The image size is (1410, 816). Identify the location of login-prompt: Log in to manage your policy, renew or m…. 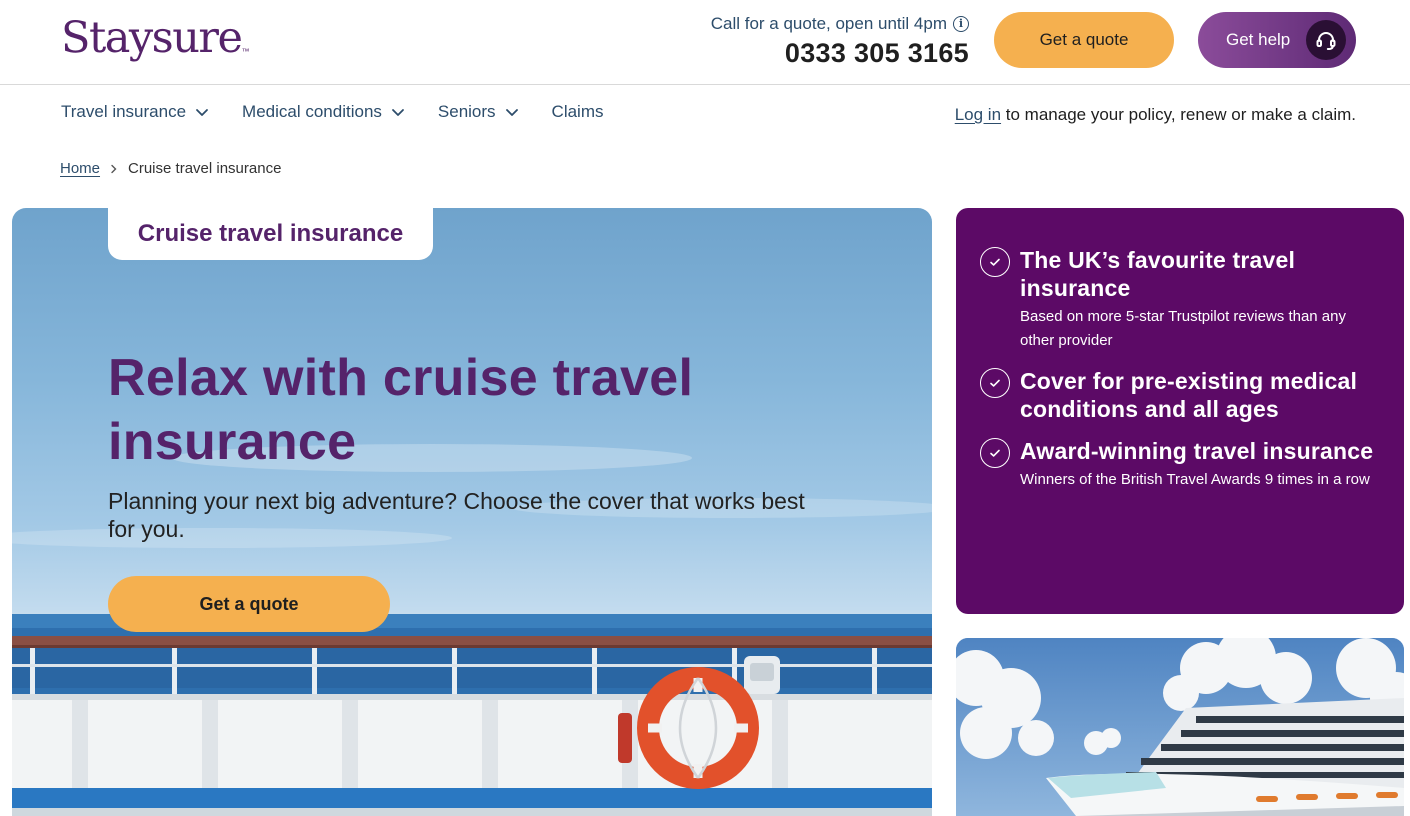
(1155, 115).